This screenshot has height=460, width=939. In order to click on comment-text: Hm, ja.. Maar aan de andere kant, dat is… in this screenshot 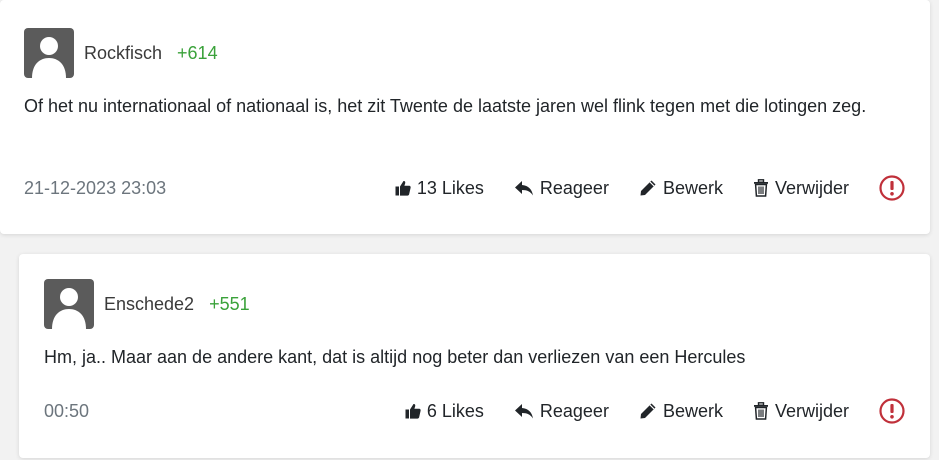, I will do `click(395, 357)`.